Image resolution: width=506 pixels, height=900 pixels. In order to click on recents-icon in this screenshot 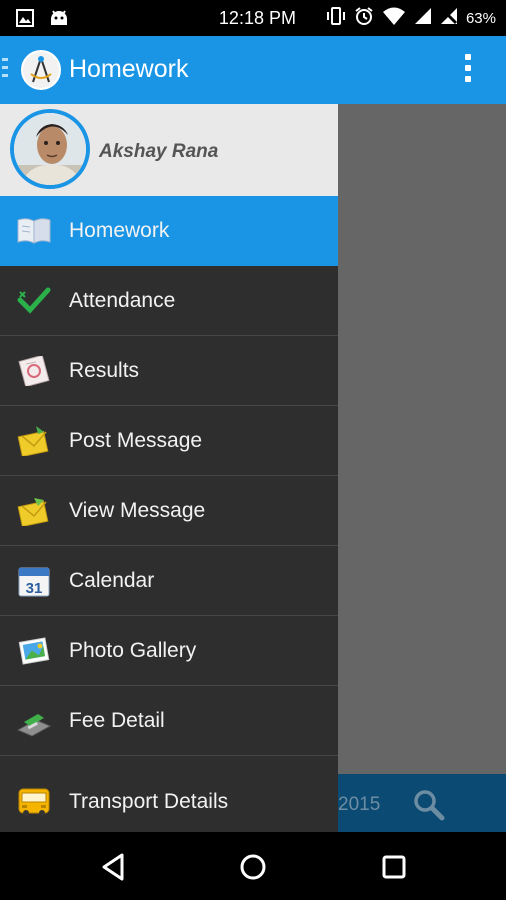, I will do `click(394, 867)`.